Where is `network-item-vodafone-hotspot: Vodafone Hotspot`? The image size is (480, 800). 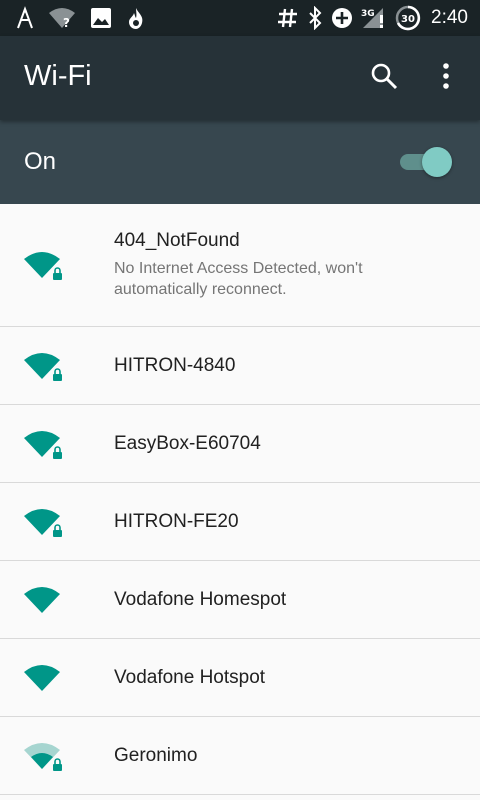 network-item-vodafone-hotspot: Vodafone Hotspot is located at coordinates (240, 678).